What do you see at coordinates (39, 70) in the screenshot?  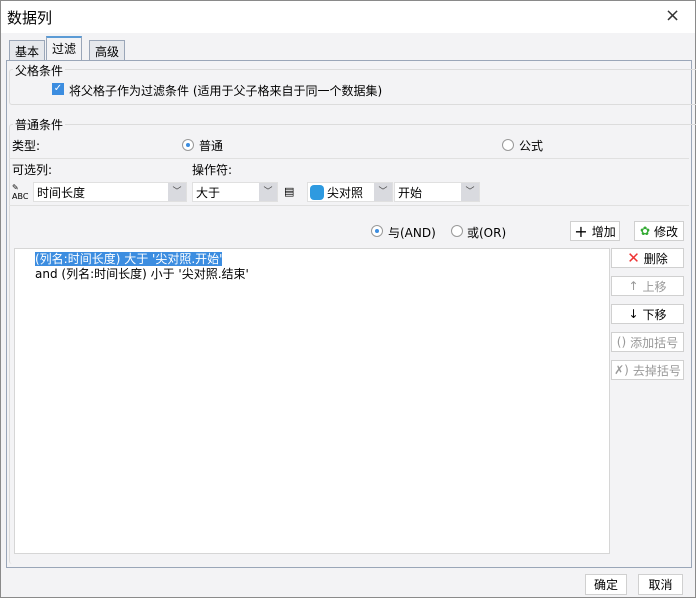 I see `parent-condition-legend: 父格条件` at bounding box center [39, 70].